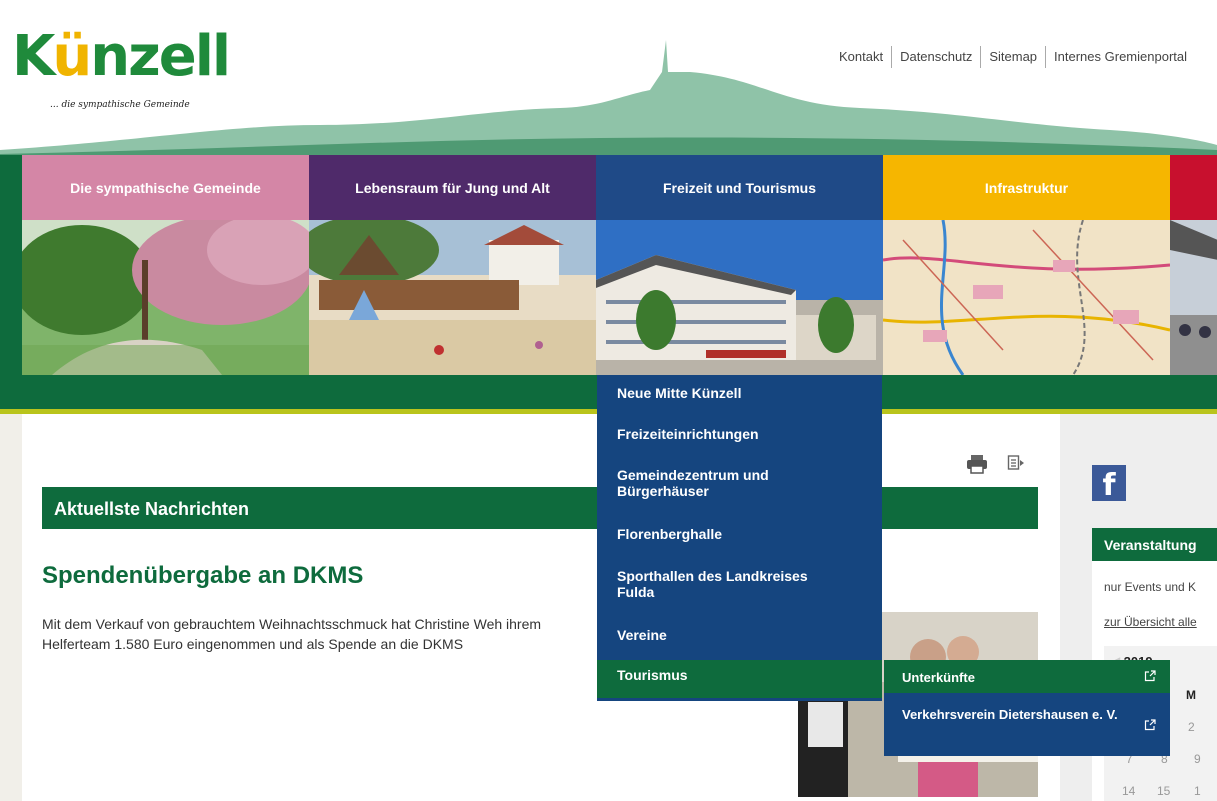 This screenshot has width=1217, height=801. Describe the element at coordinates (739, 679) in the screenshot. I see `menu-item-tourismus: Tourismus` at that location.